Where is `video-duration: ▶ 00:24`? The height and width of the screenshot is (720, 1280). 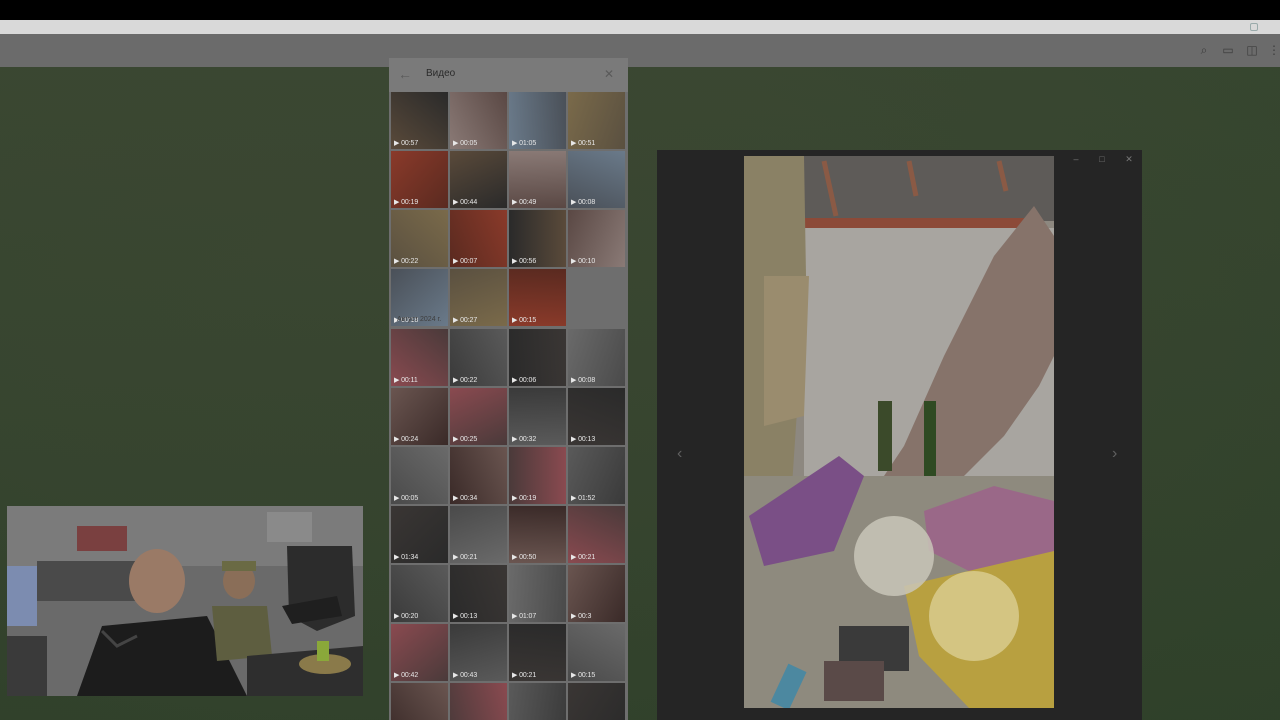
video-duration: ▶ 00:24 is located at coordinates (406, 439).